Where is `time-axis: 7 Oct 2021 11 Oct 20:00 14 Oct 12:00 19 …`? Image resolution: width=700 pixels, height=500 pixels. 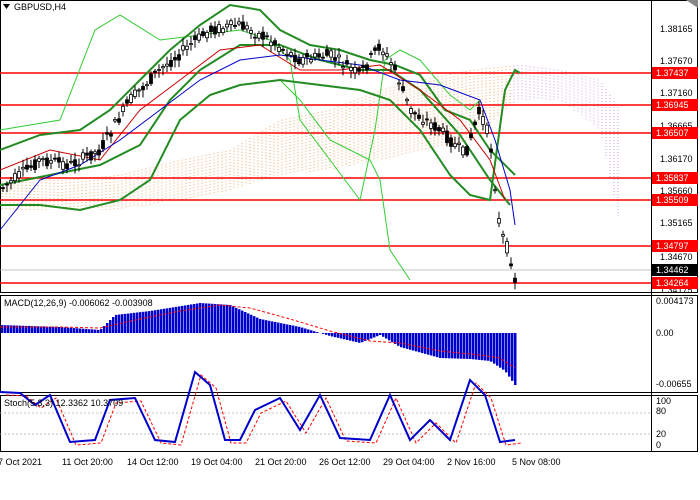
time-axis: 7 Oct 2021 11 Oct 20:00 14 Oct 12:00 19 … is located at coordinates (280, 462).